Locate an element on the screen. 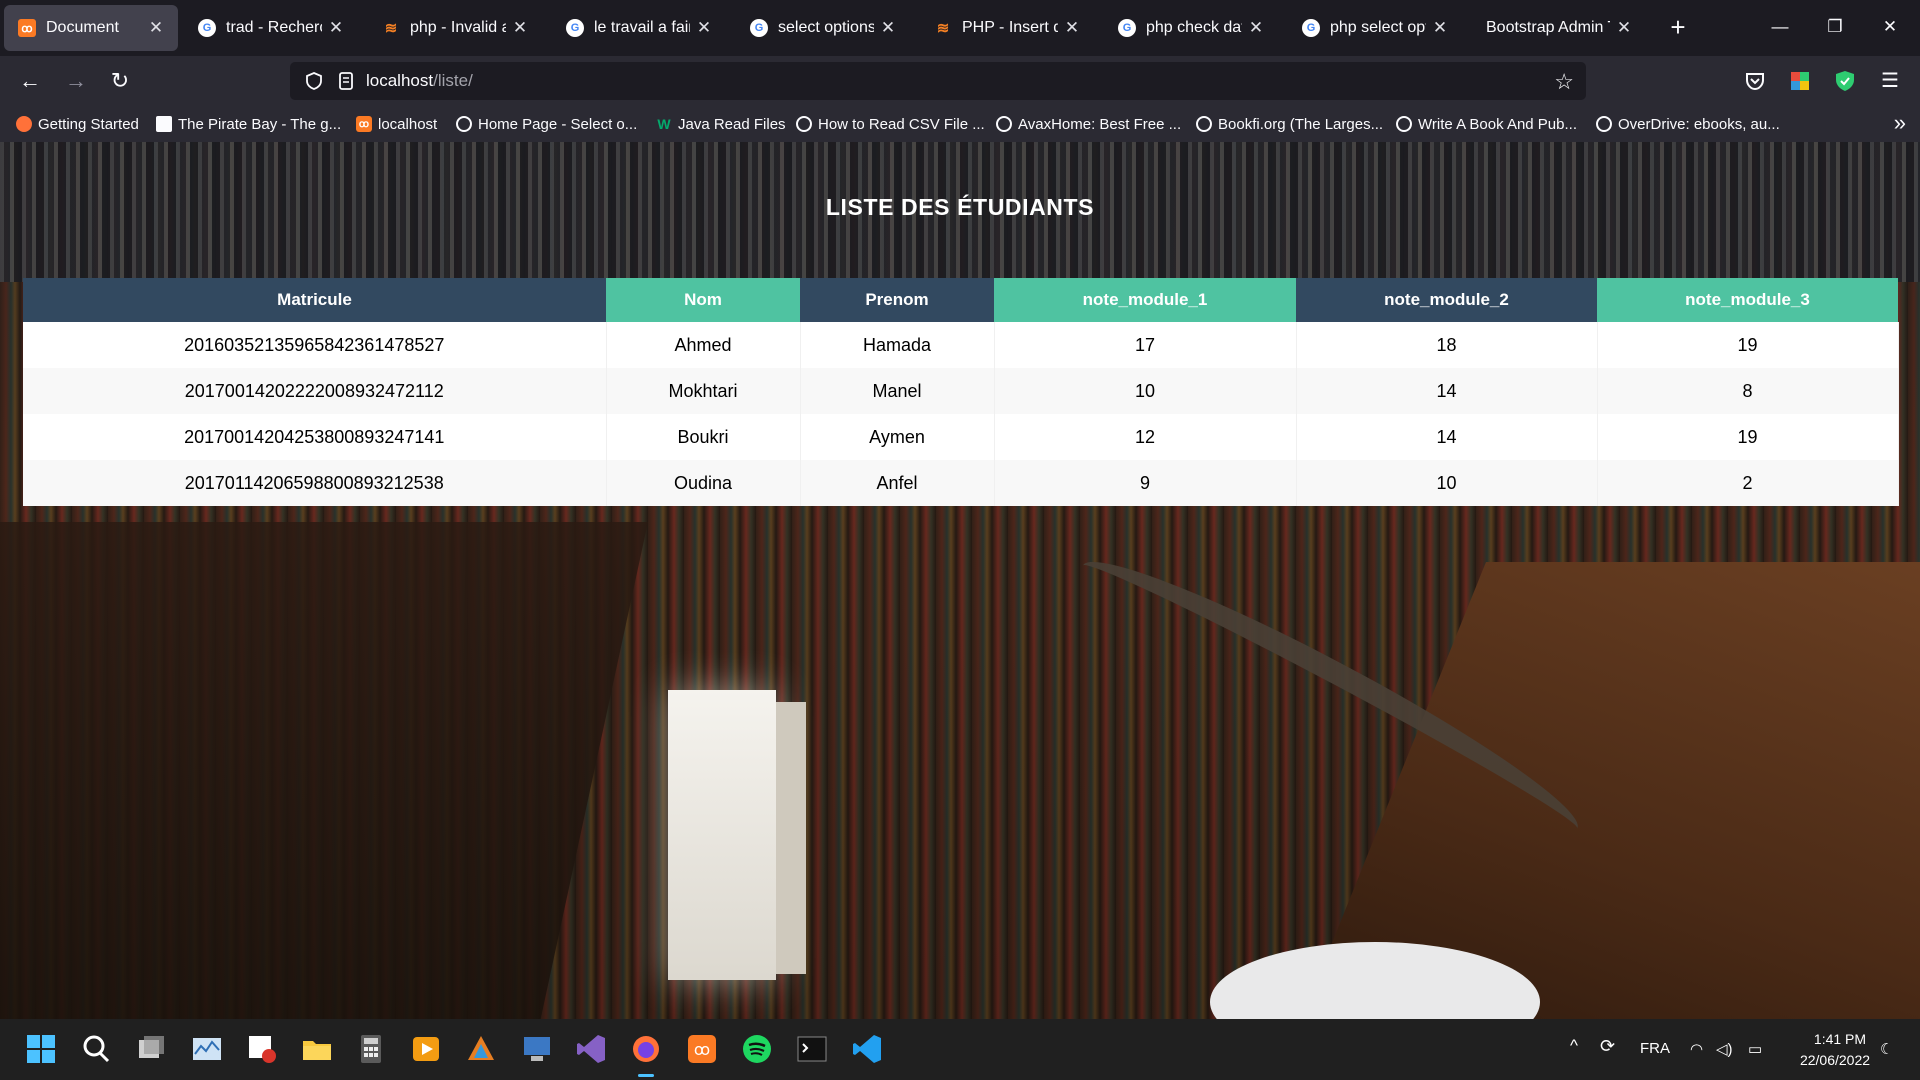 The image size is (1920, 1080). tab-document: ꝏ Document ✕ is located at coordinates (91, 28).